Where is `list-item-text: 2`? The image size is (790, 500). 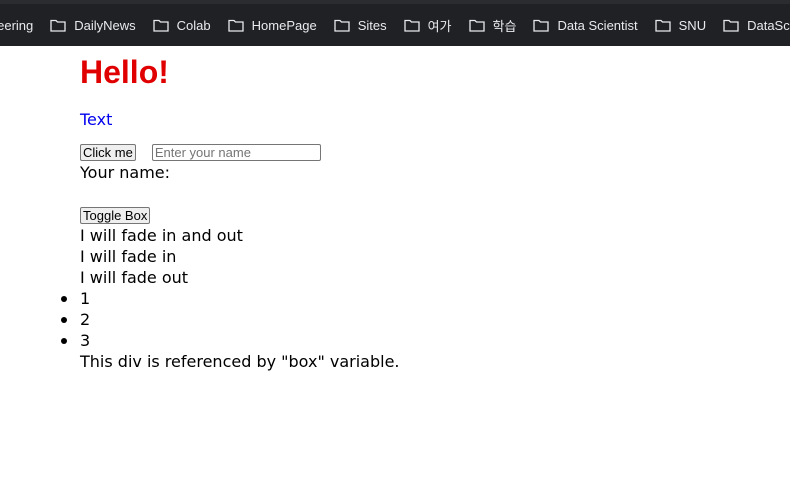
list-item-text: 2 is located at coordinates (85, 319).